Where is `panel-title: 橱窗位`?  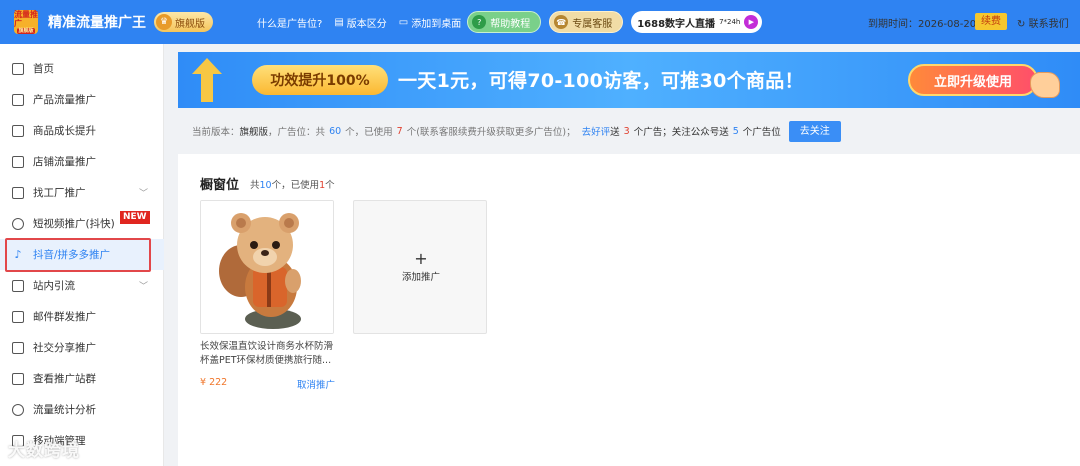 panel-title: 橱窗位 is located at coordinates (220, 185).